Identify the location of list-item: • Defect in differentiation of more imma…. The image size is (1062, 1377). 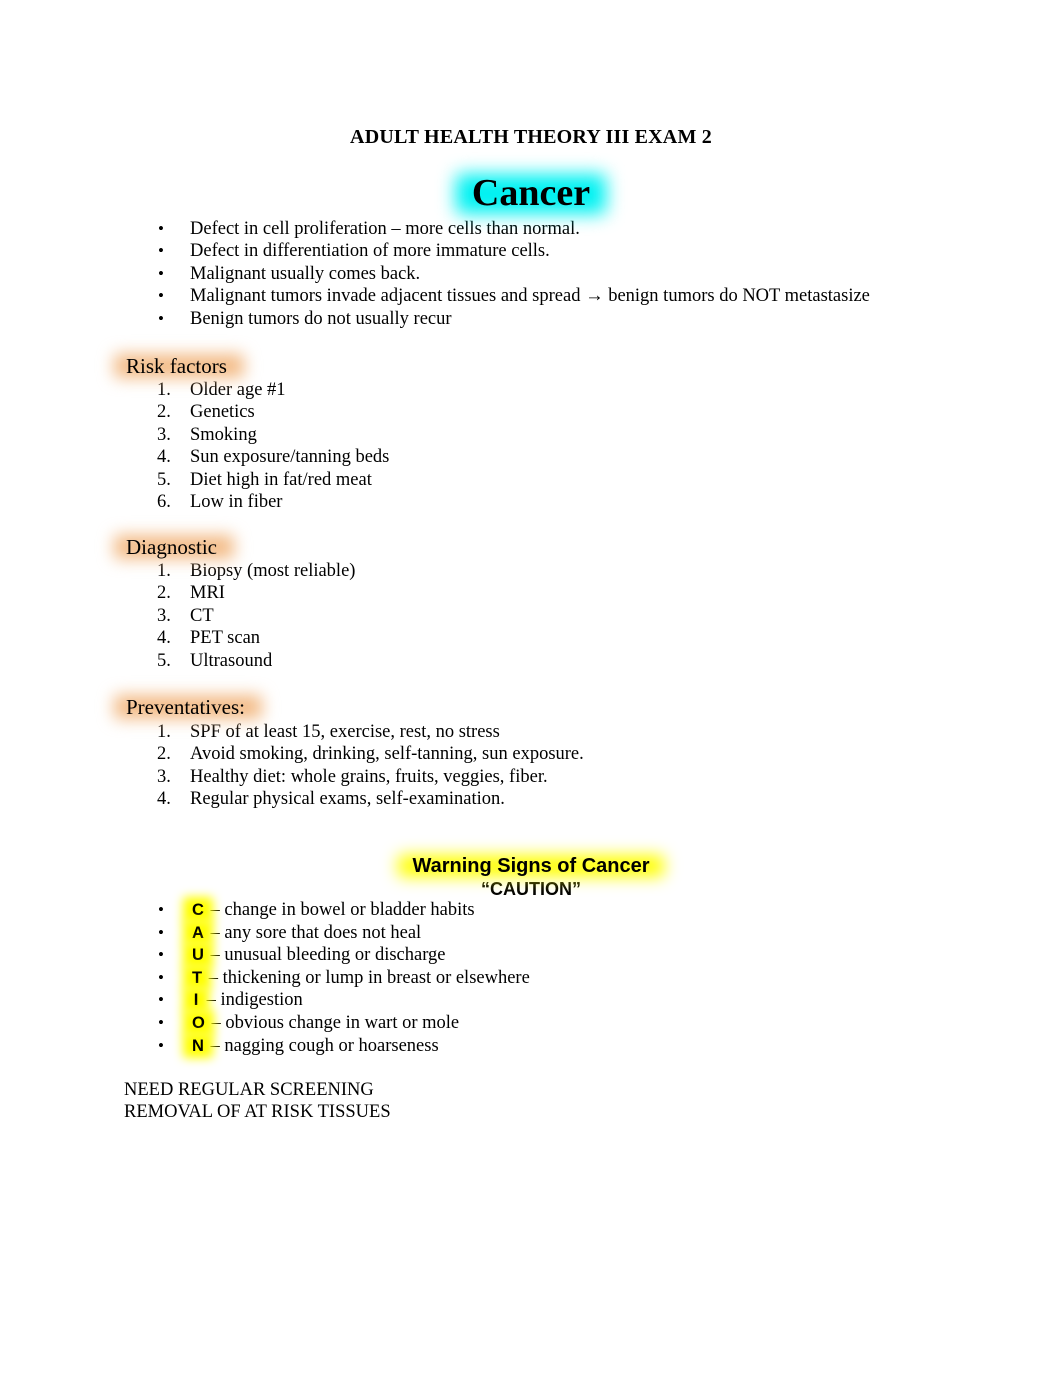
(497, 251).